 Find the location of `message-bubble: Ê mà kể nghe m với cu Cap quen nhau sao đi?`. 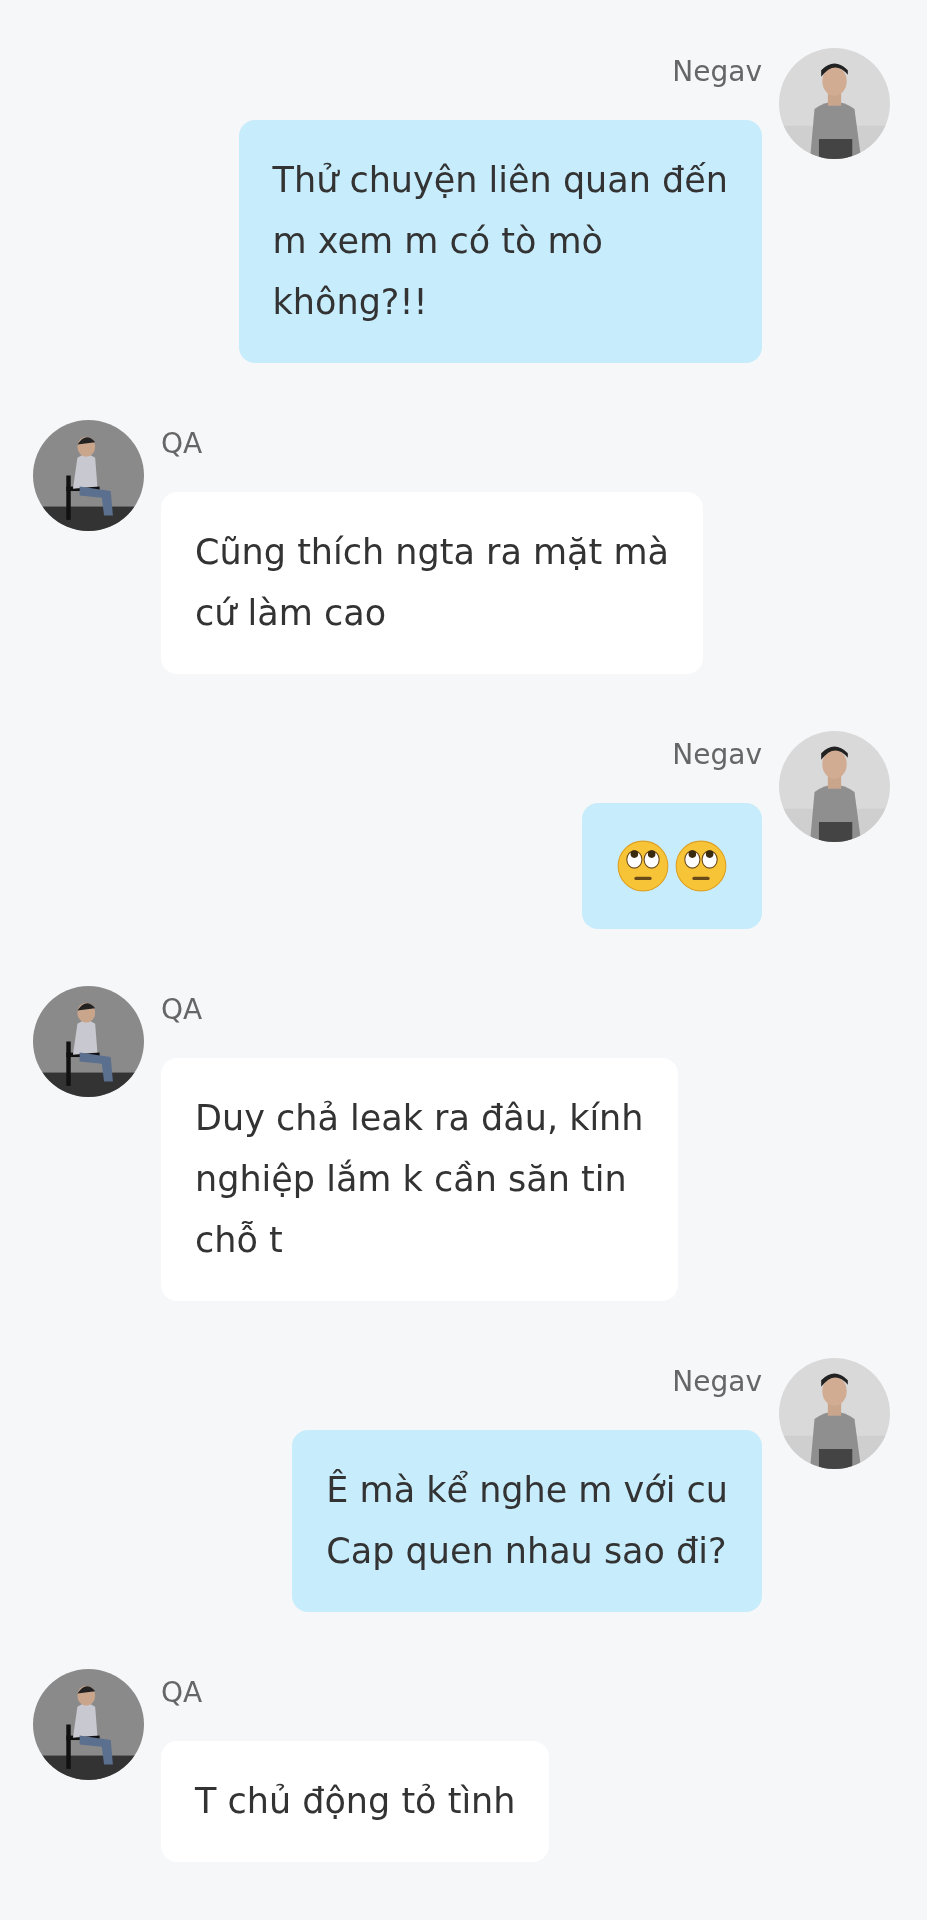

message-bubble: Ê mà kể nghe m với cu Cap quen nhau sao đi? is located at coordinates (527, 1521).